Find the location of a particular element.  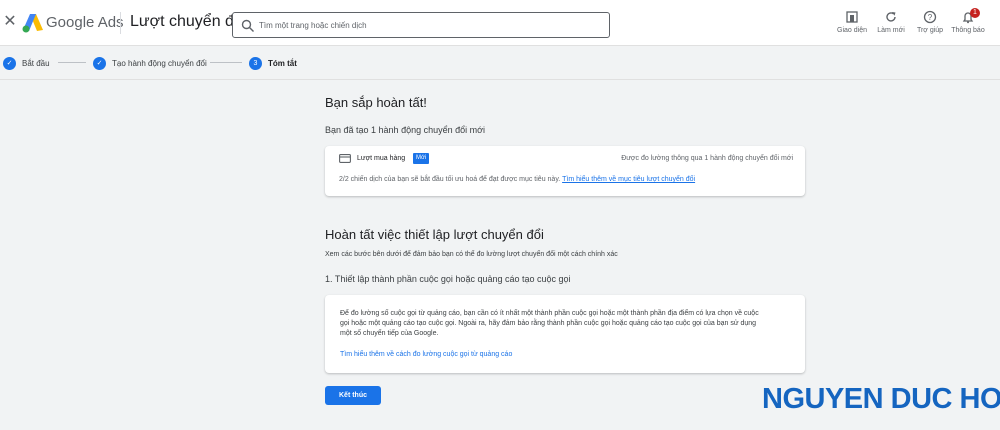

setup-title: Hoàn tất việc thiết lập lượt chuyển đổi is located at coordinates (434, 234).